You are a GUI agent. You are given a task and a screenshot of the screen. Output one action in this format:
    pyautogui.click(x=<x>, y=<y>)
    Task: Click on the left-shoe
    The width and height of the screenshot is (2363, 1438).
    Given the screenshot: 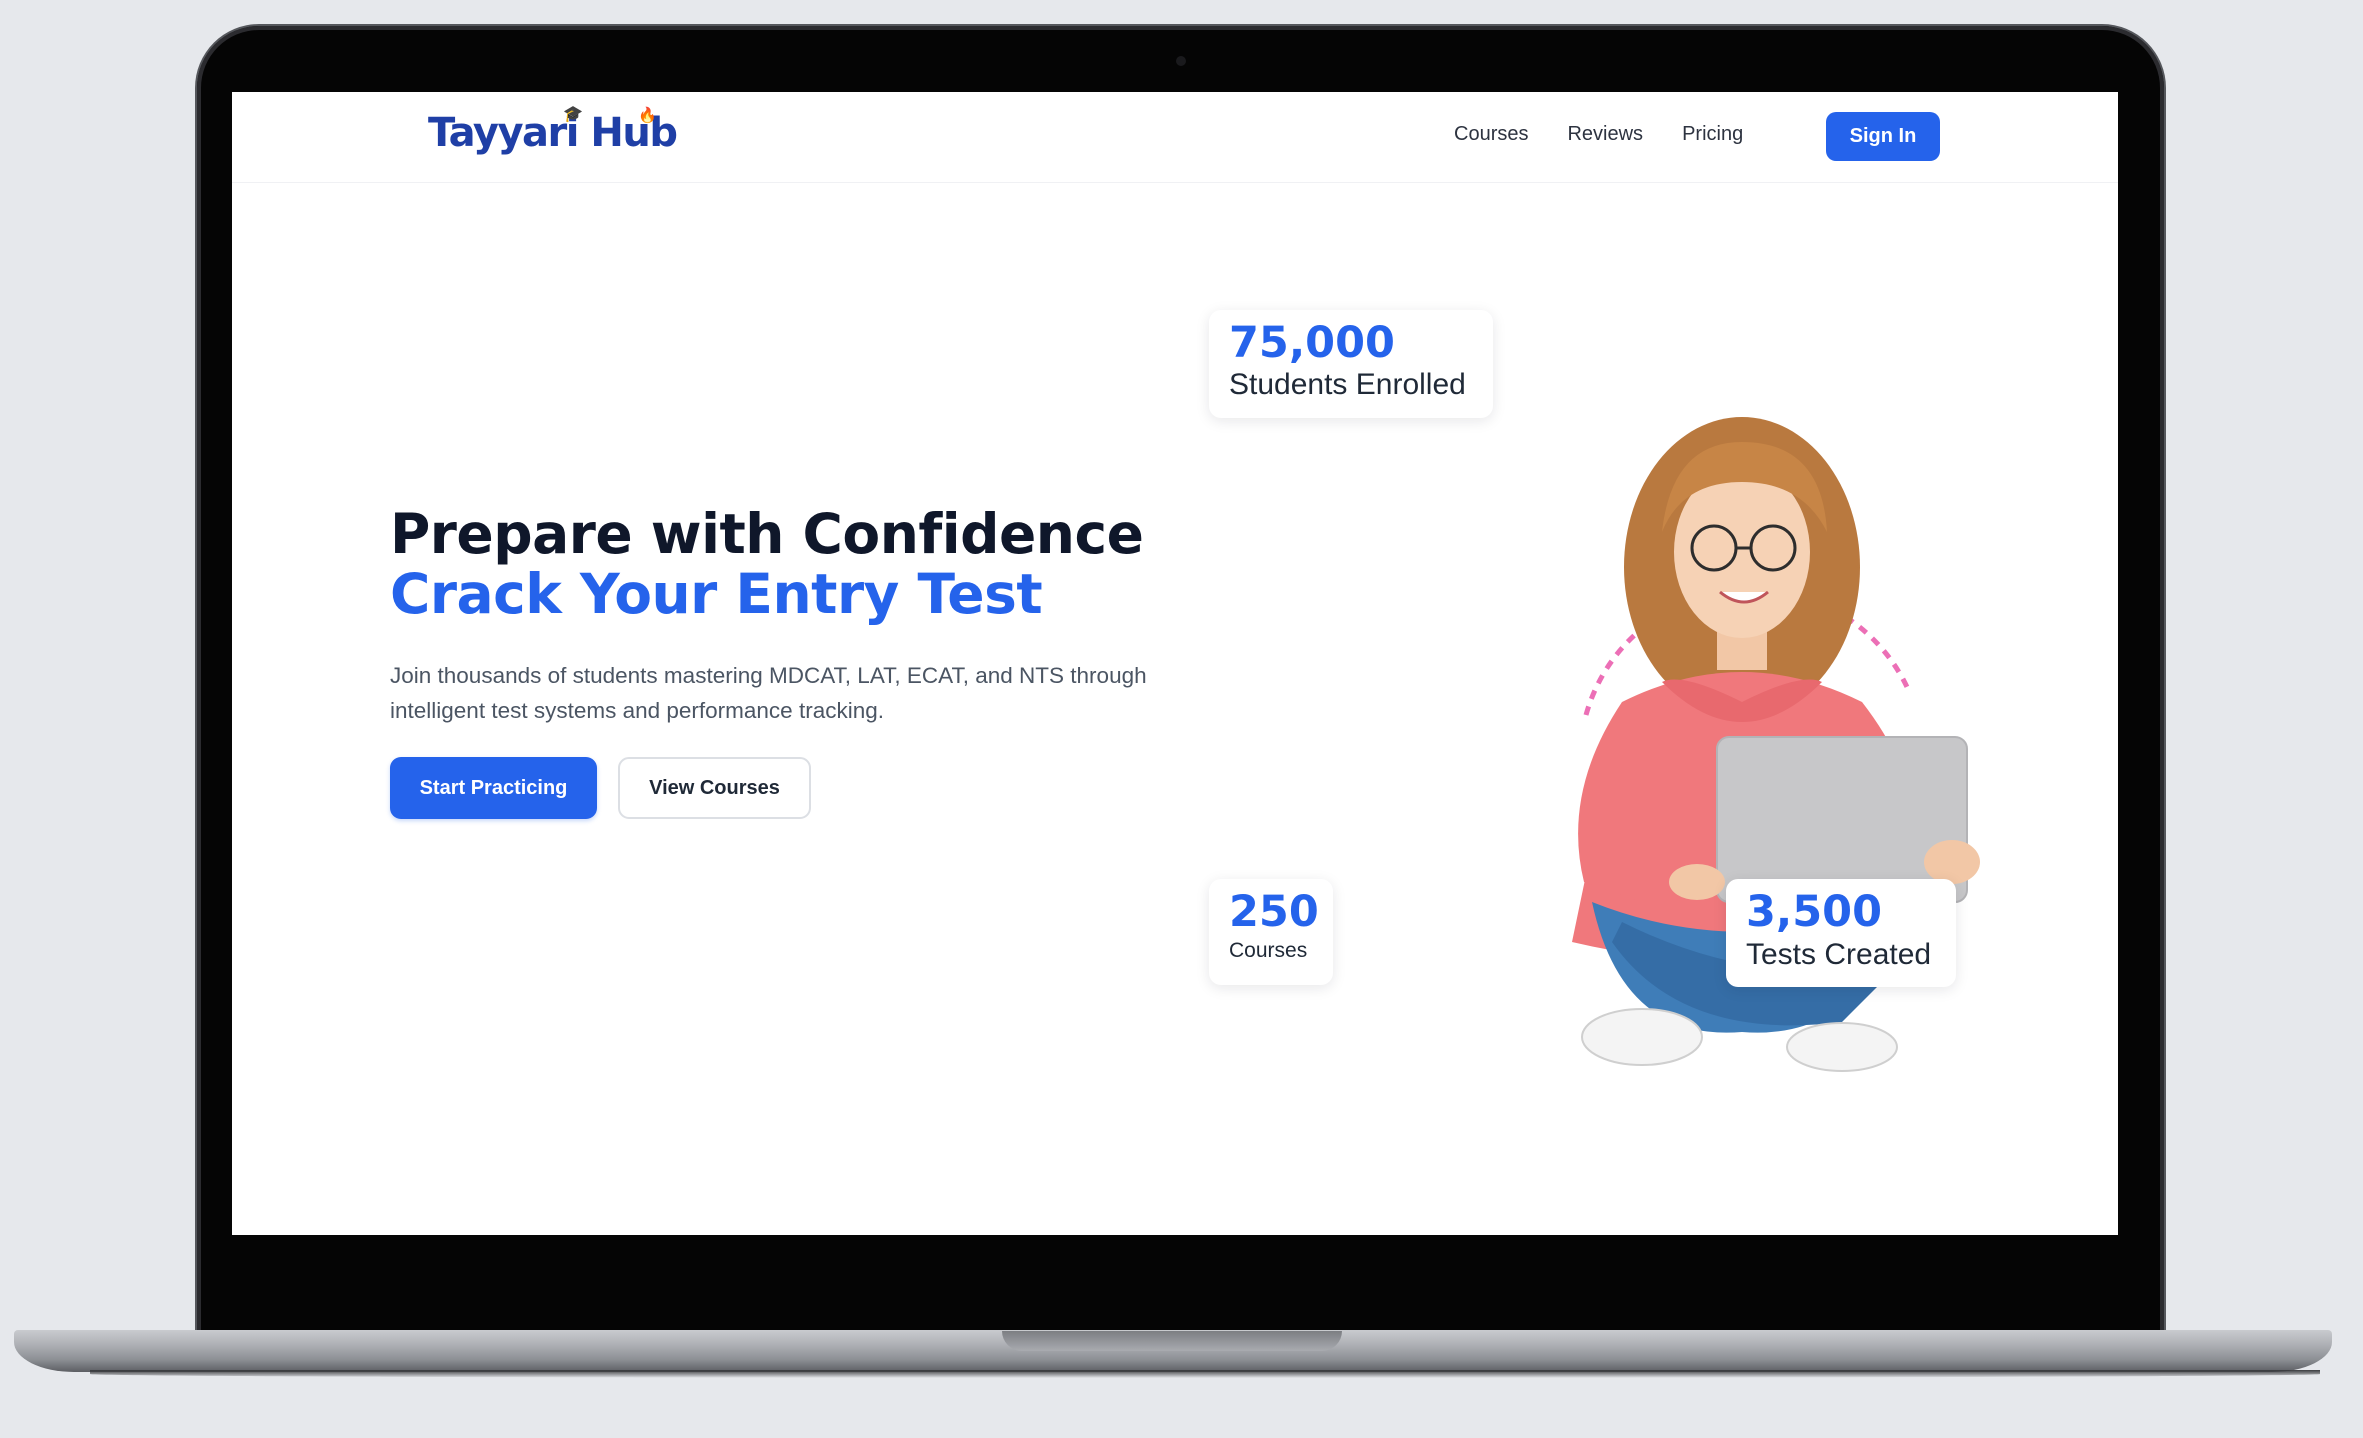 What is the action you would take?
    pyautogui.click(x=1642, y=1037)
    